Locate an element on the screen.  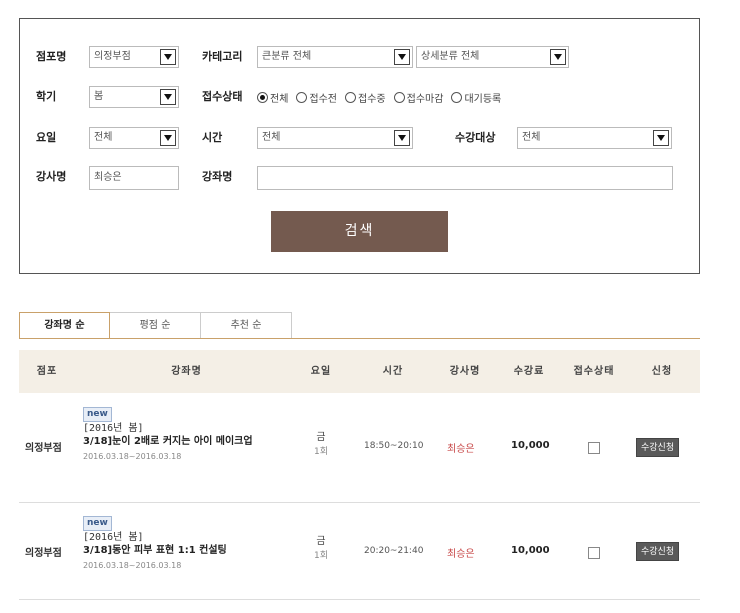
teacher-input: 최승은 is located at coordinates (134, 178).